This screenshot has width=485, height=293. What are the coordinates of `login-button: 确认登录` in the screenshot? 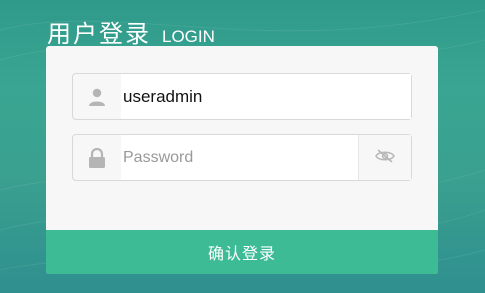 It's located at (242, 252).